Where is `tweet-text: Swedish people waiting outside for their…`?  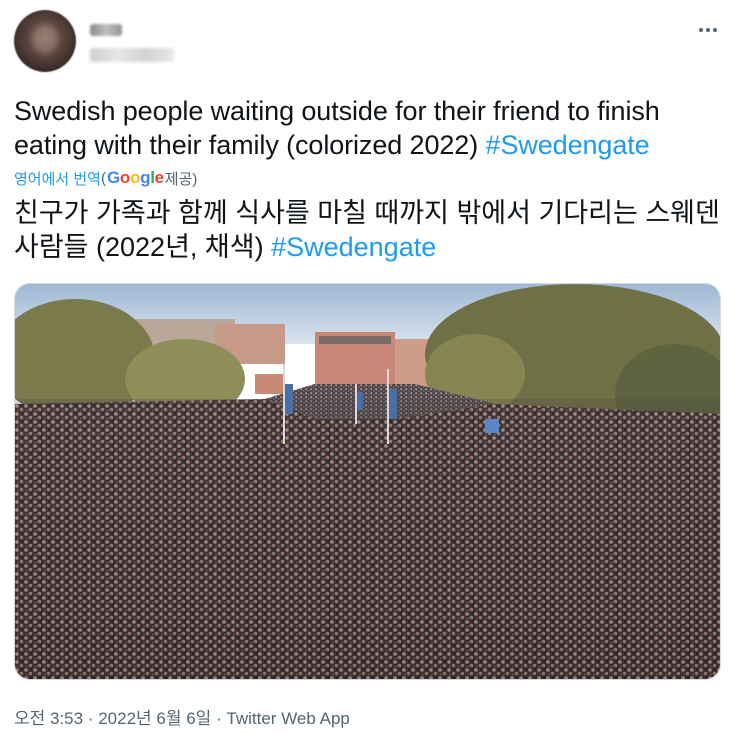 tweet-text: Swedish people waiting outside for their… is located at coordinates (370, 128).